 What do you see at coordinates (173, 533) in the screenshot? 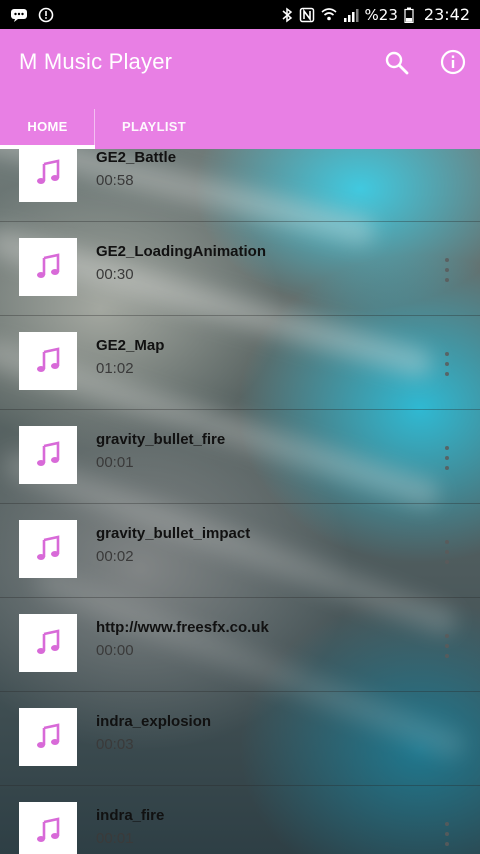
I see `song-title: gravity_bullet_impact` at bounding box center [173, 533].